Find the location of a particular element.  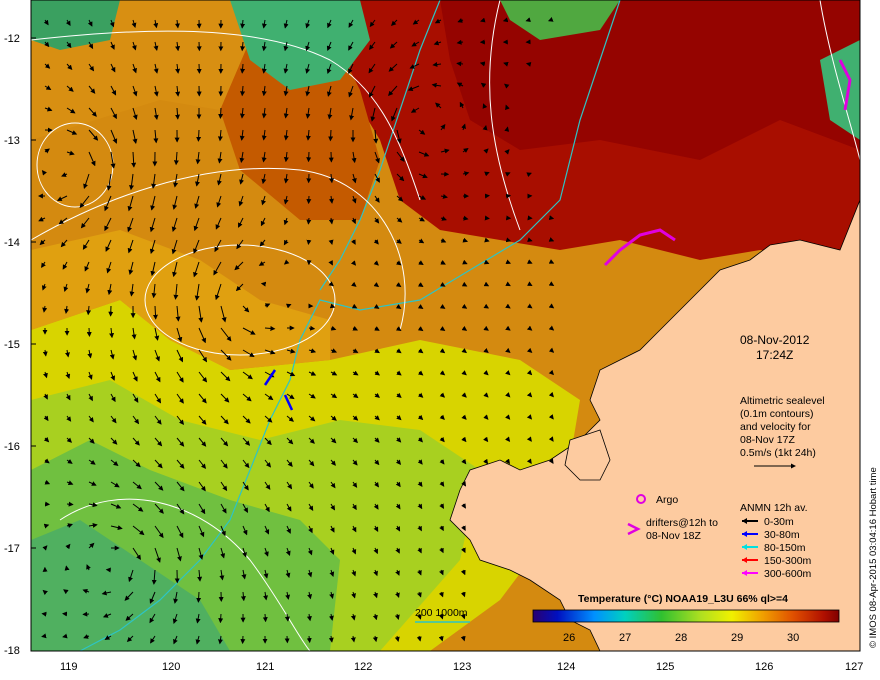

argo-label: Argo is located at coordinates (667, 500).